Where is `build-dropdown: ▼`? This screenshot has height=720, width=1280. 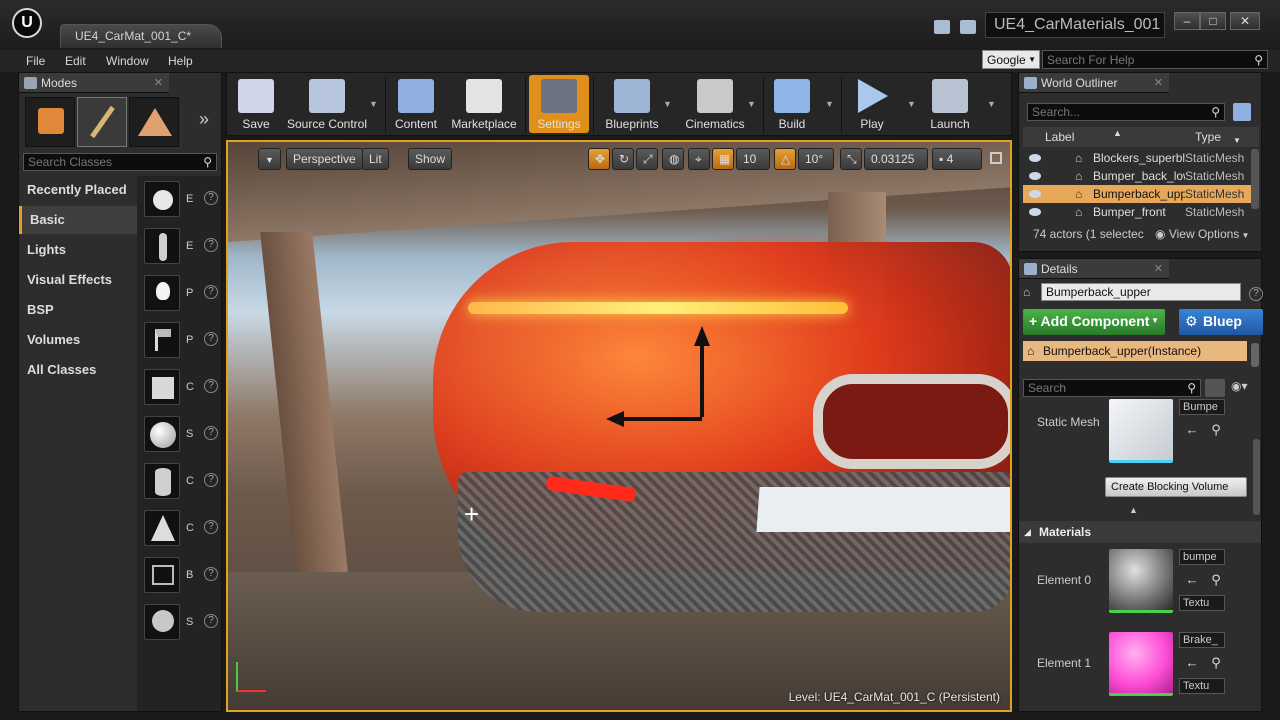 build-dropdown: ▼ is located at coordinates (829, 104).